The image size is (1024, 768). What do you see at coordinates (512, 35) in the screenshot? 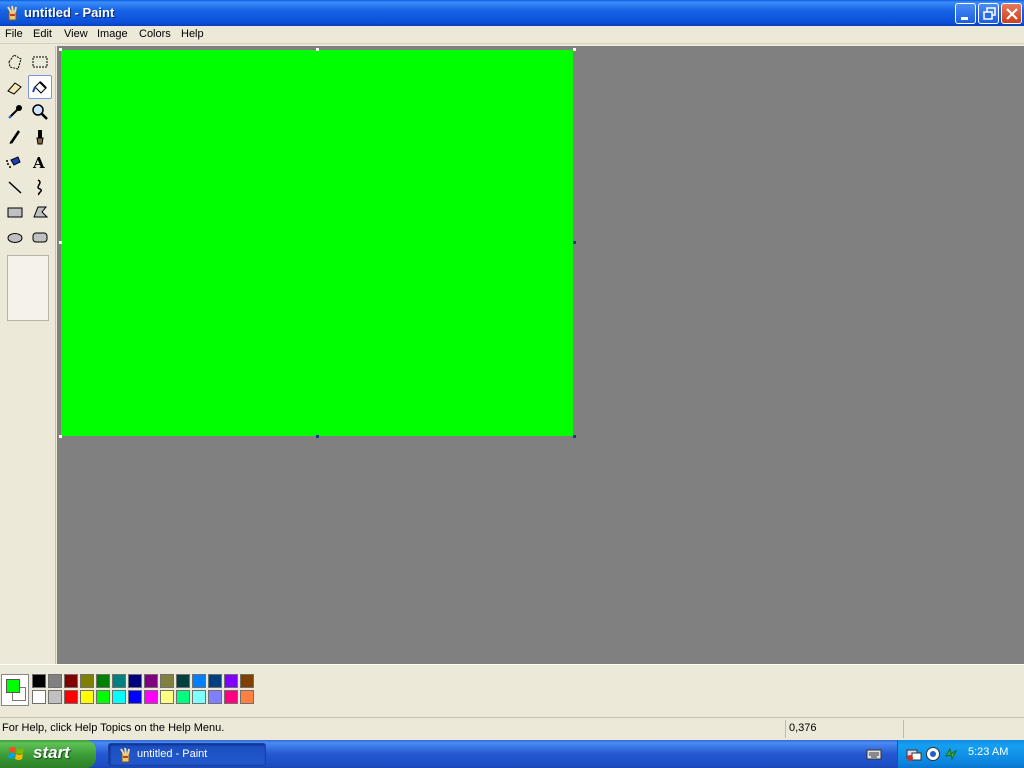
I see `menu-bar: File Edit View Image Colors Help` at bounding box center [512, 35].